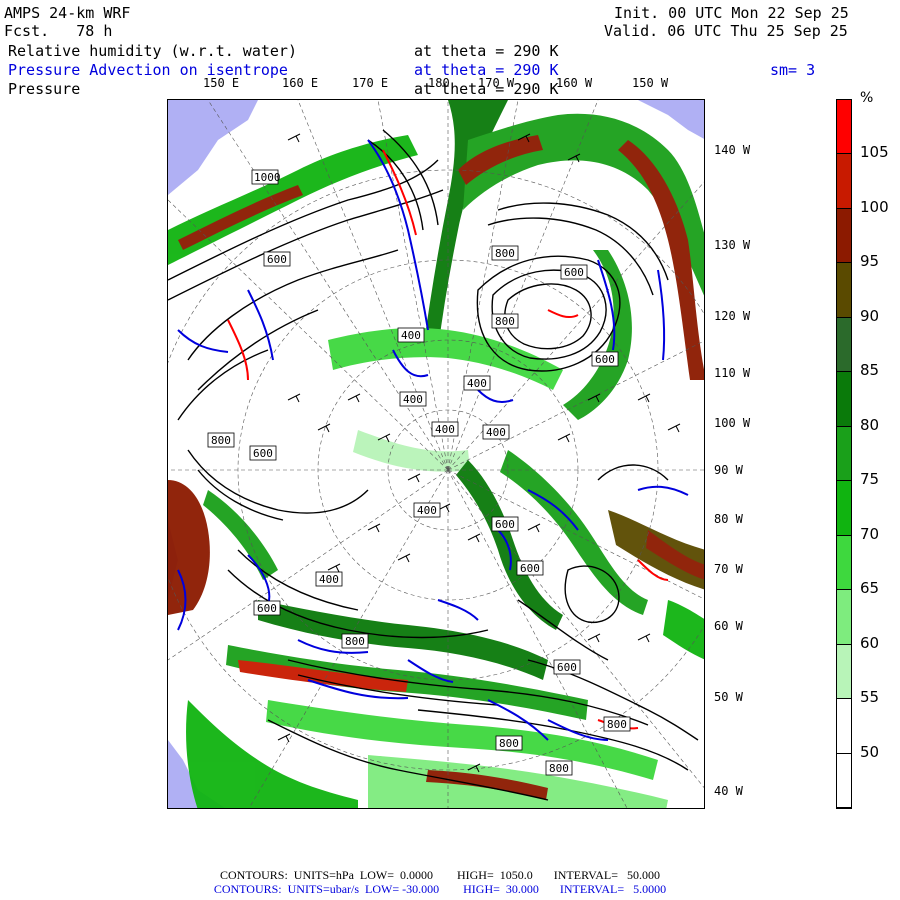 The height and width of the screenshot is (900, 900). Describe the element at coordinates (870, 370) in the screenshot. I see `colorbar-tick-label: 85` at that location.